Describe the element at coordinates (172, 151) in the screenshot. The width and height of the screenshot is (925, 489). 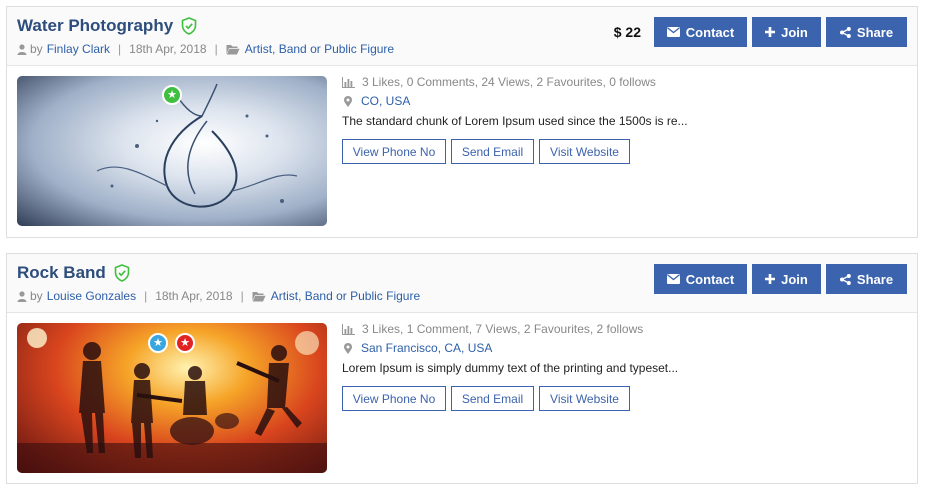
I see `listing-image: ★` at that location.